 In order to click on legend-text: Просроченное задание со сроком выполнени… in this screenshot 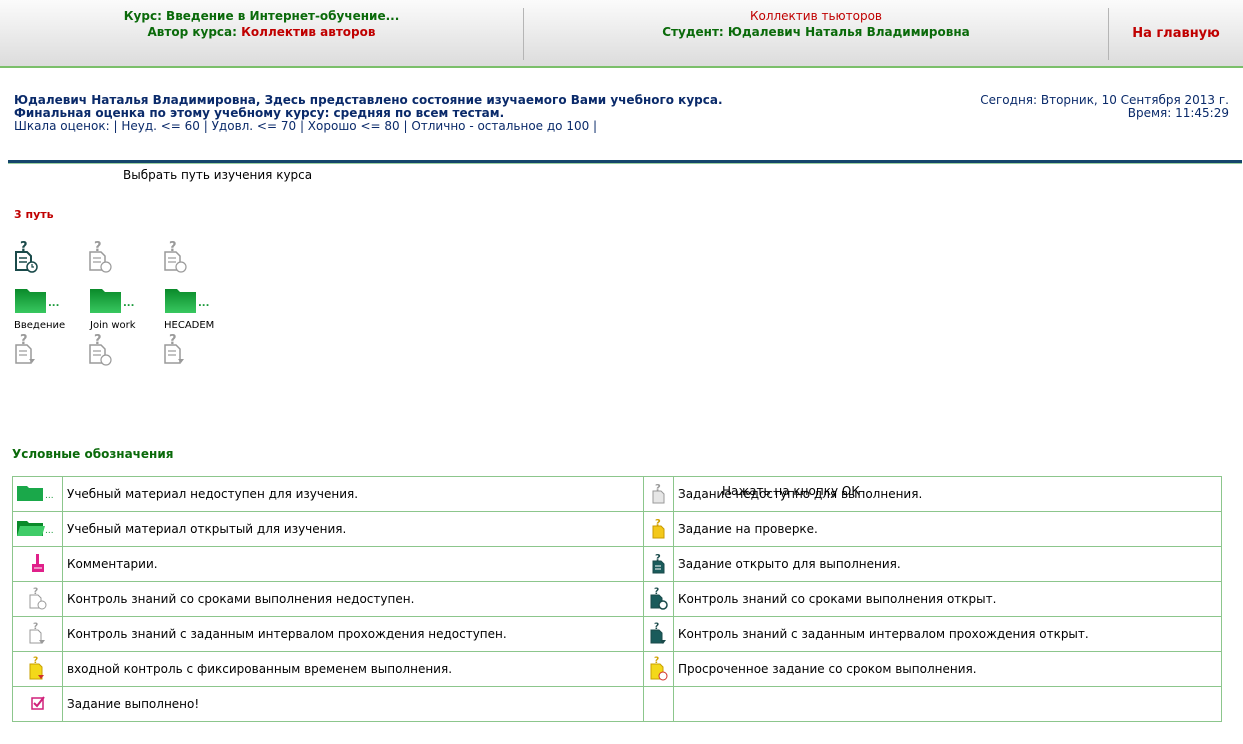, I will do `click(947, 669)`.